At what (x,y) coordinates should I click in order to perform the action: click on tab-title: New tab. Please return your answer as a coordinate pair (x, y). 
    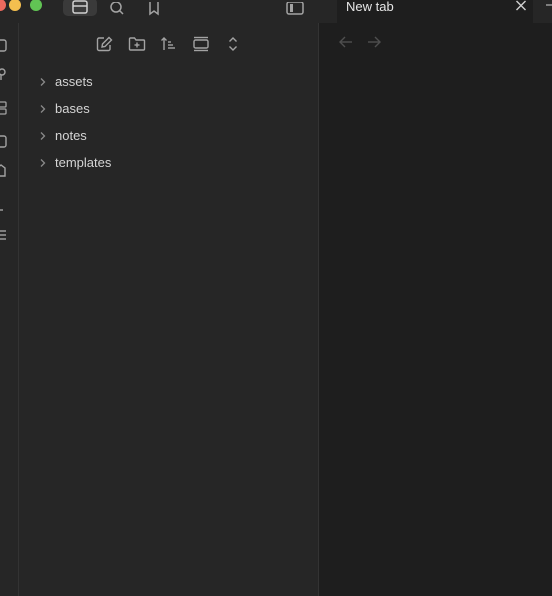
    Looking at the image, I should click on (370, 7).